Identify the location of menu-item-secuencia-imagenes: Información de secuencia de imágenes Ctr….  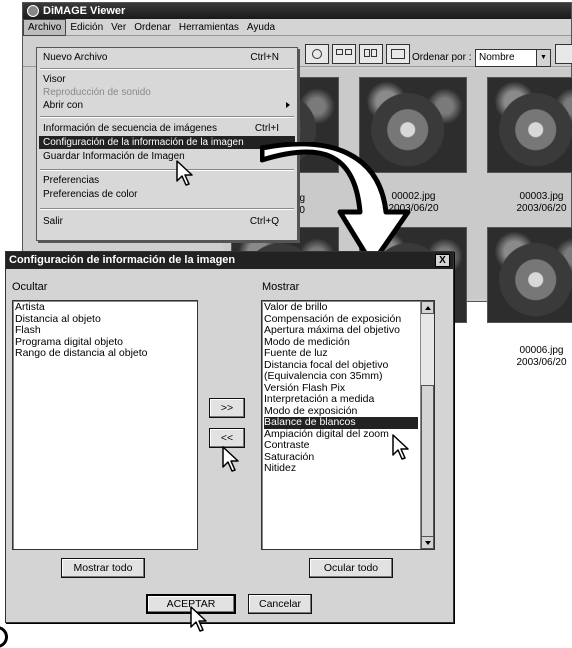
(167, 128).